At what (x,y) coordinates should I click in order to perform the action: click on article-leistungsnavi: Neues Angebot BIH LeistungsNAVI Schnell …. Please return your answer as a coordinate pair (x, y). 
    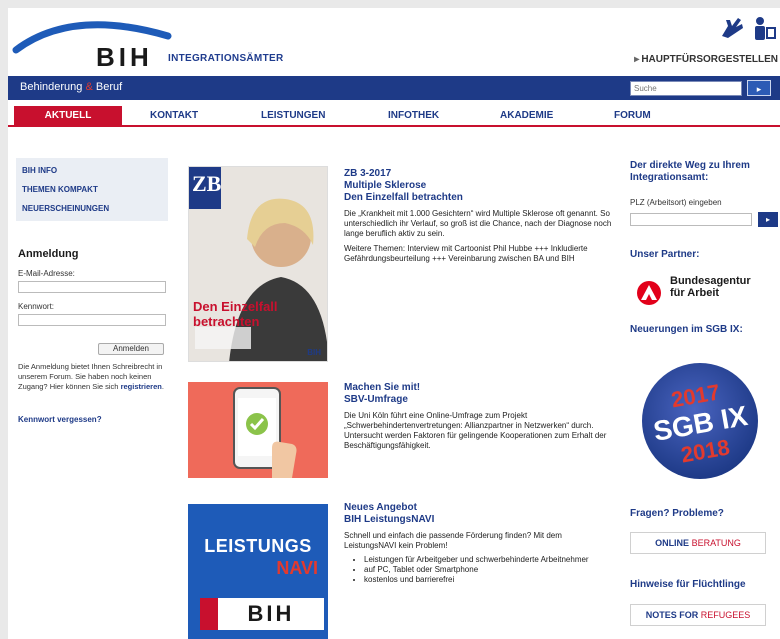
    Looking at the image, I should click on (479, 543).